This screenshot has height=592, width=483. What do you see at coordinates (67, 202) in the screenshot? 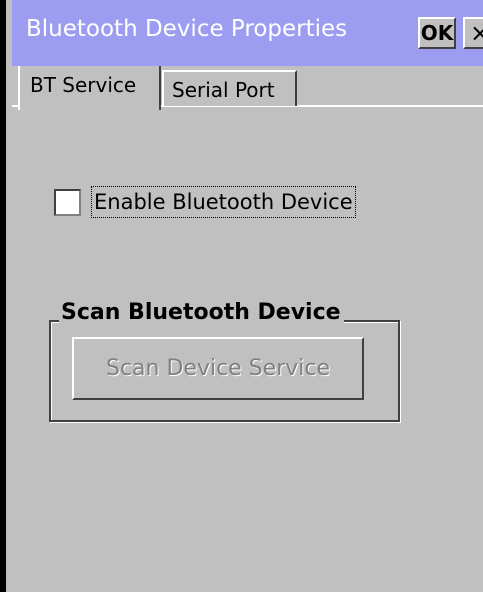
I see `enable-bluetooth-checkbox` at bounding box center [67, 202].